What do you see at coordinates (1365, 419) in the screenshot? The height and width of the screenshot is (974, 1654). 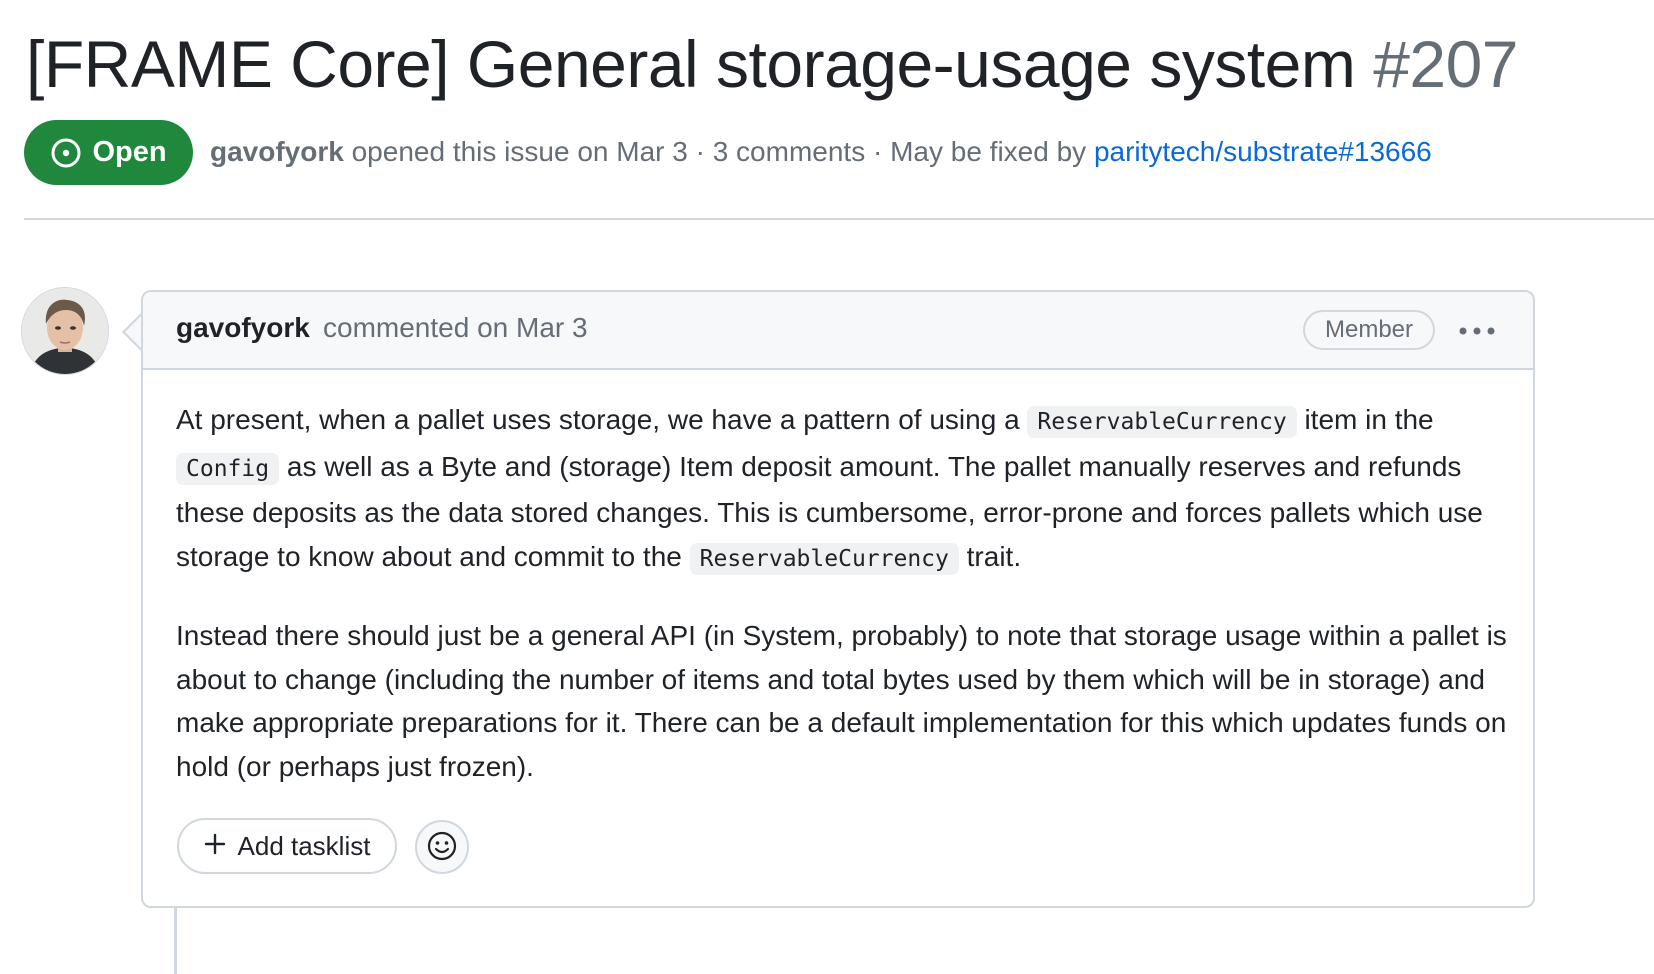 I see `comment-text: item in the` at bounding box center [1365, 419].